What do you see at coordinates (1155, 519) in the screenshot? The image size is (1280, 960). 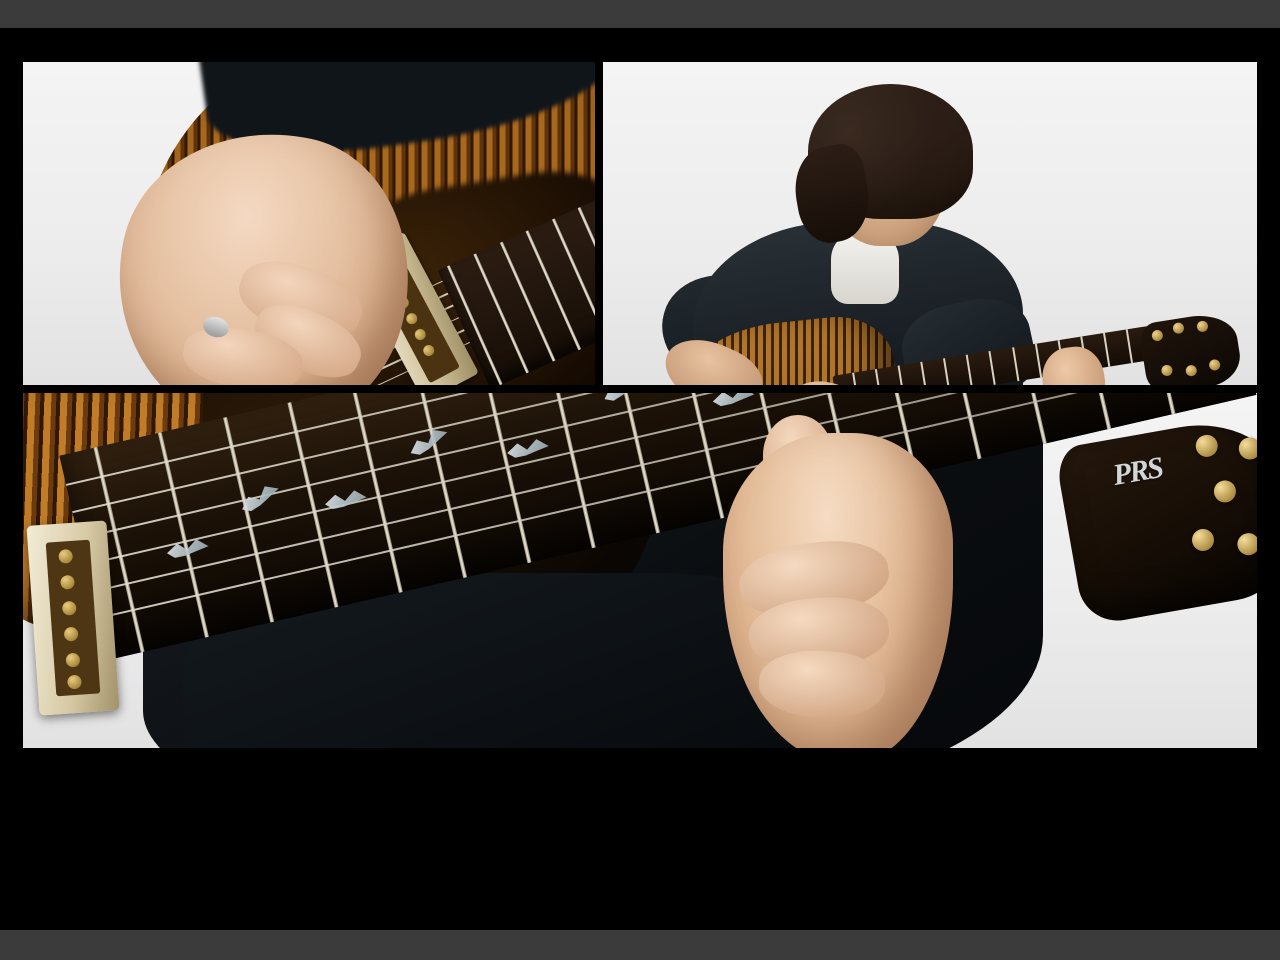 I see `guitar-headstock` at bounding box center [1155, 519].